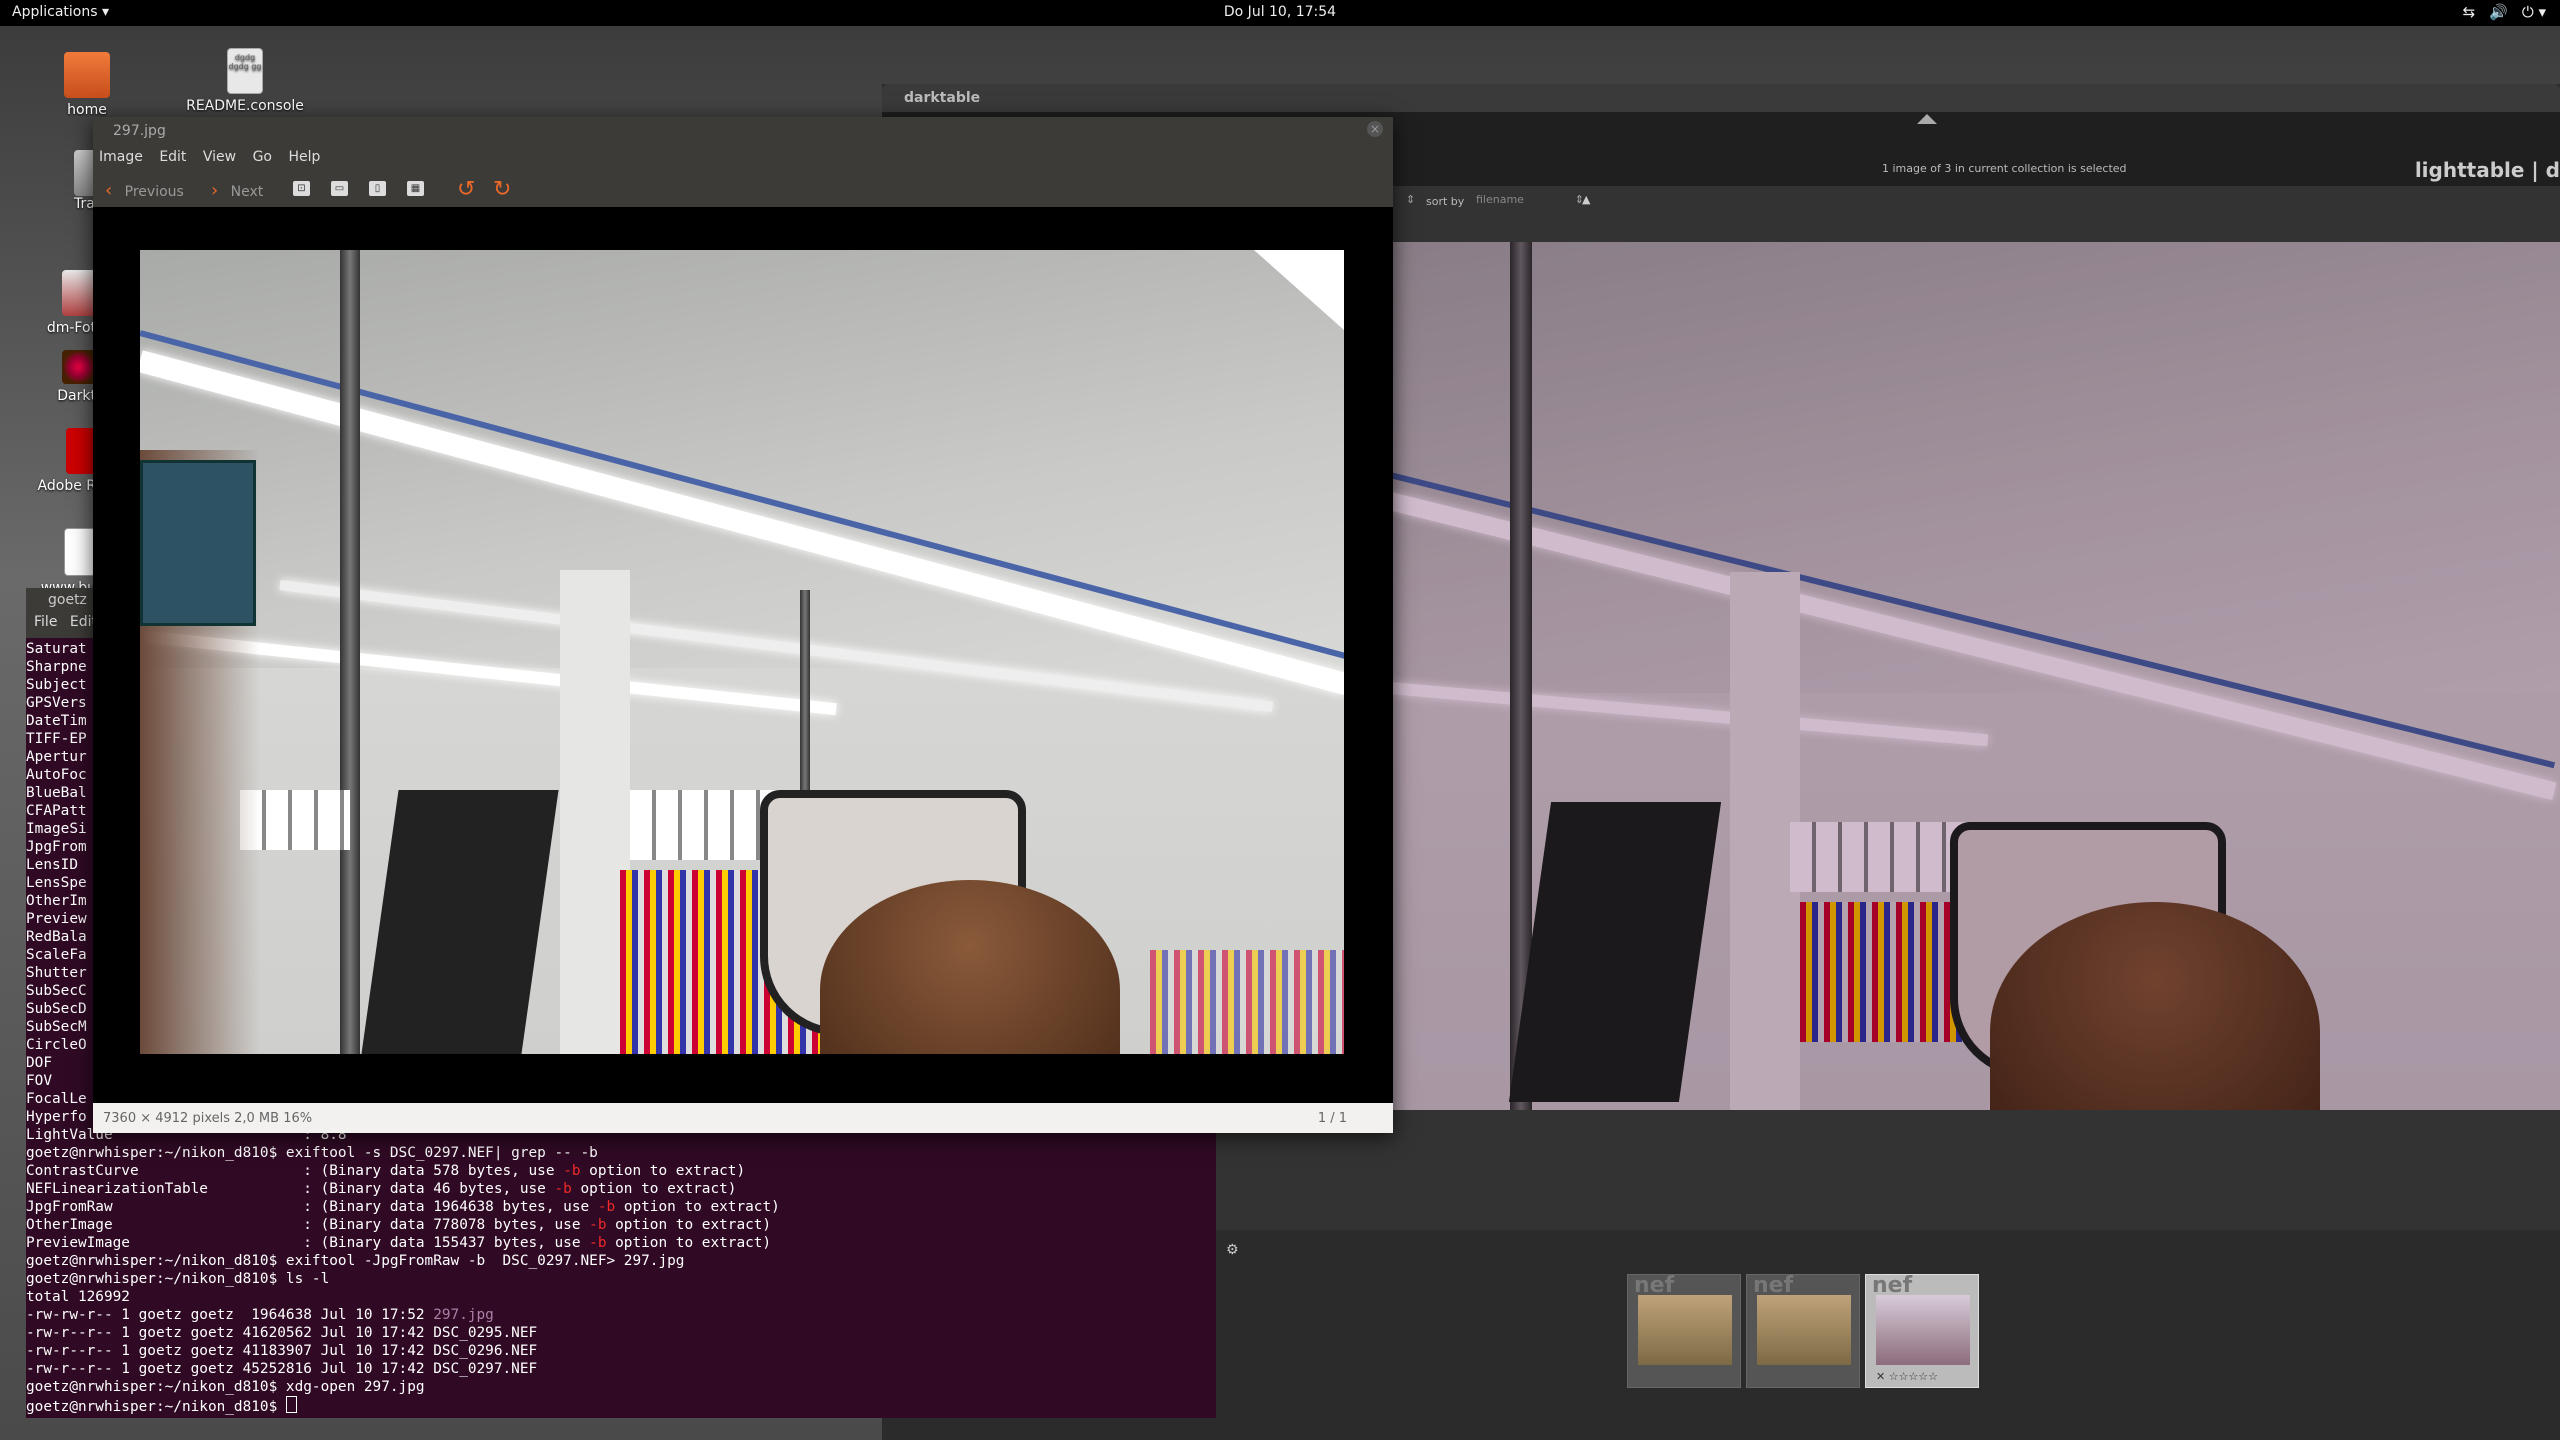  I want to click on desktop-icon-readme: dgdg dgdg gg README.console, so click(245, 81).